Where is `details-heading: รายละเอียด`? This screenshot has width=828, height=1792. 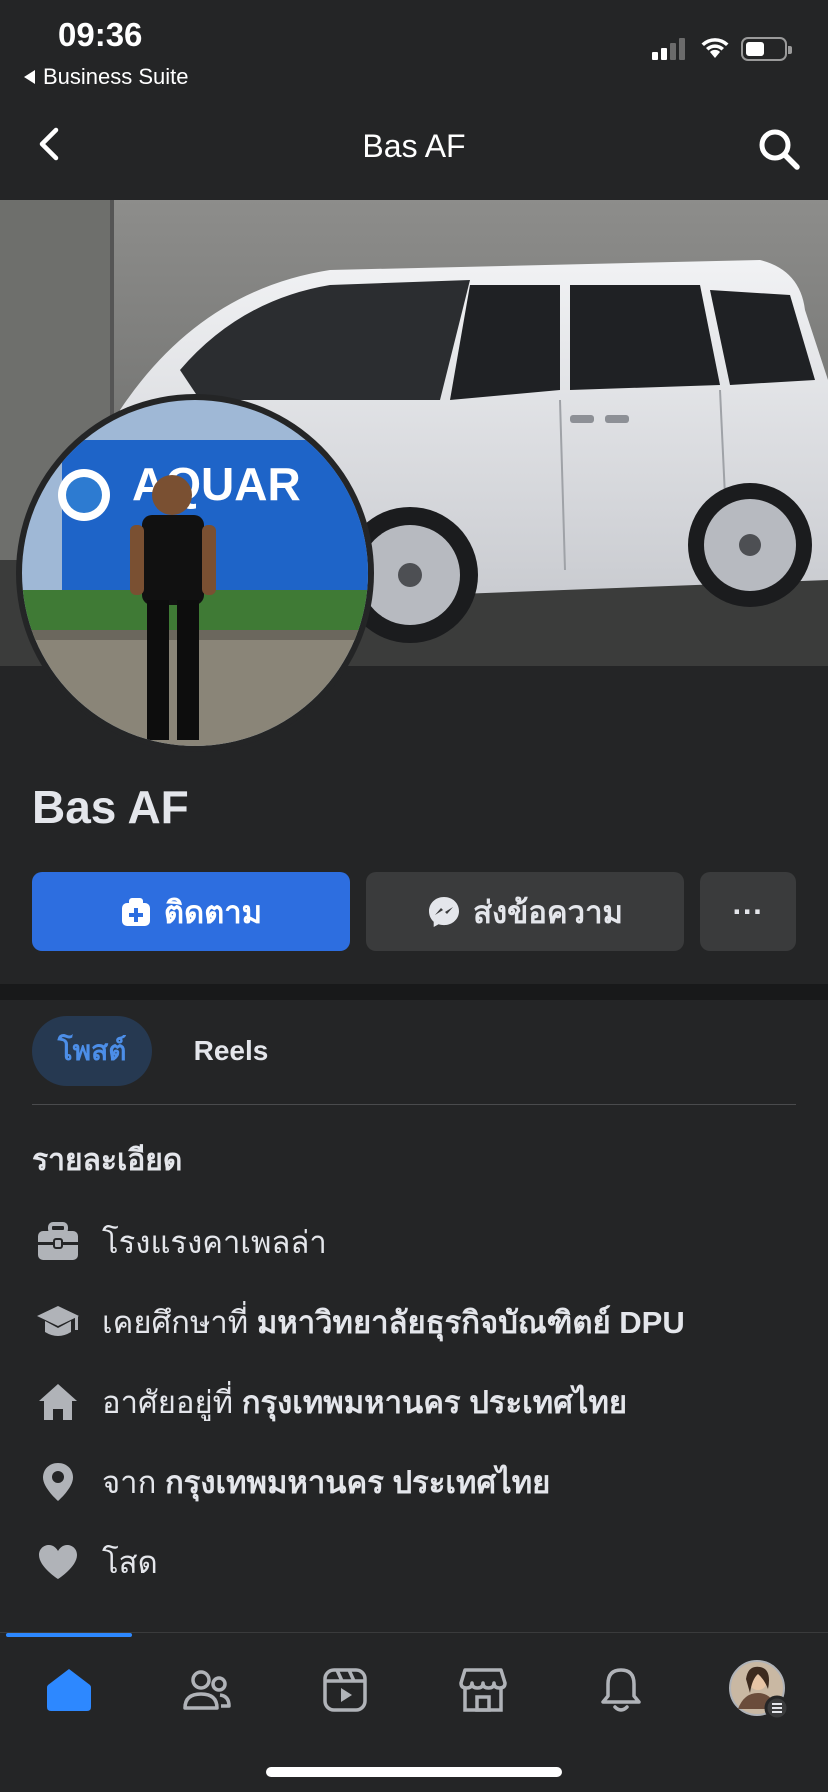
details-heading: รายละเอียด is located at coordinates (107, 1160).